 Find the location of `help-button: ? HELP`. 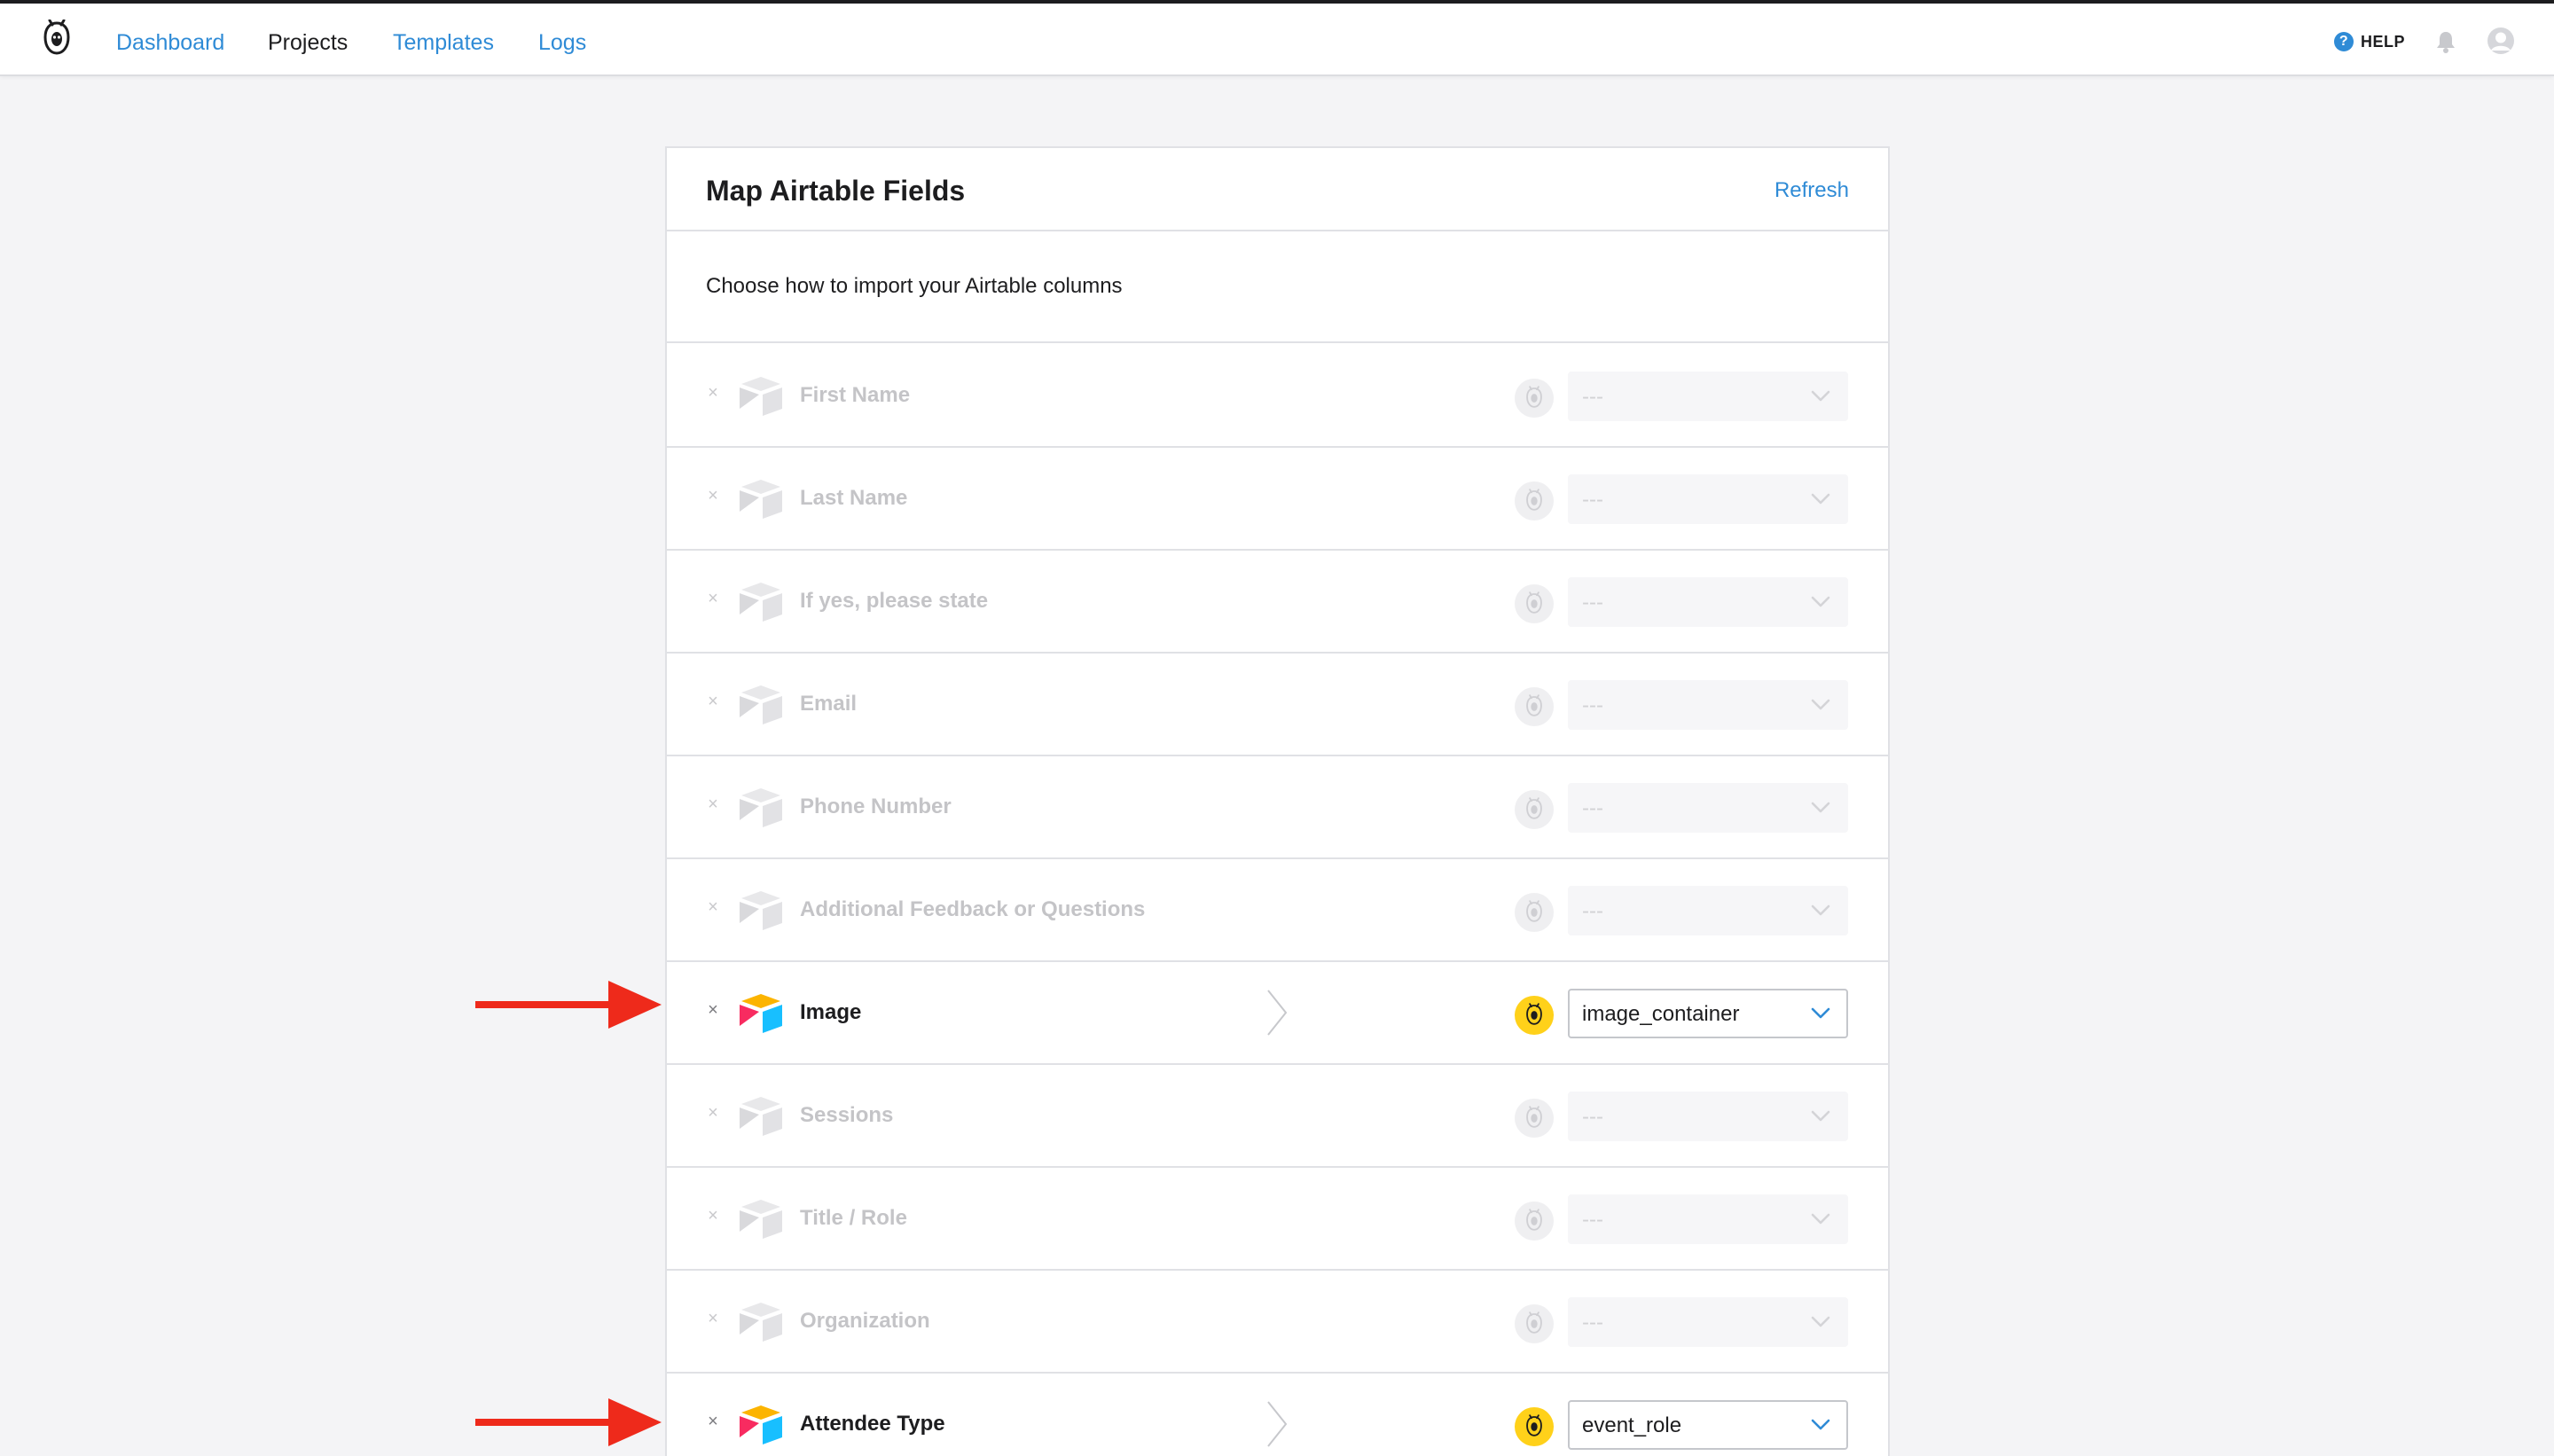

help-button: ? HELP is located at coordinates (2369, 41).